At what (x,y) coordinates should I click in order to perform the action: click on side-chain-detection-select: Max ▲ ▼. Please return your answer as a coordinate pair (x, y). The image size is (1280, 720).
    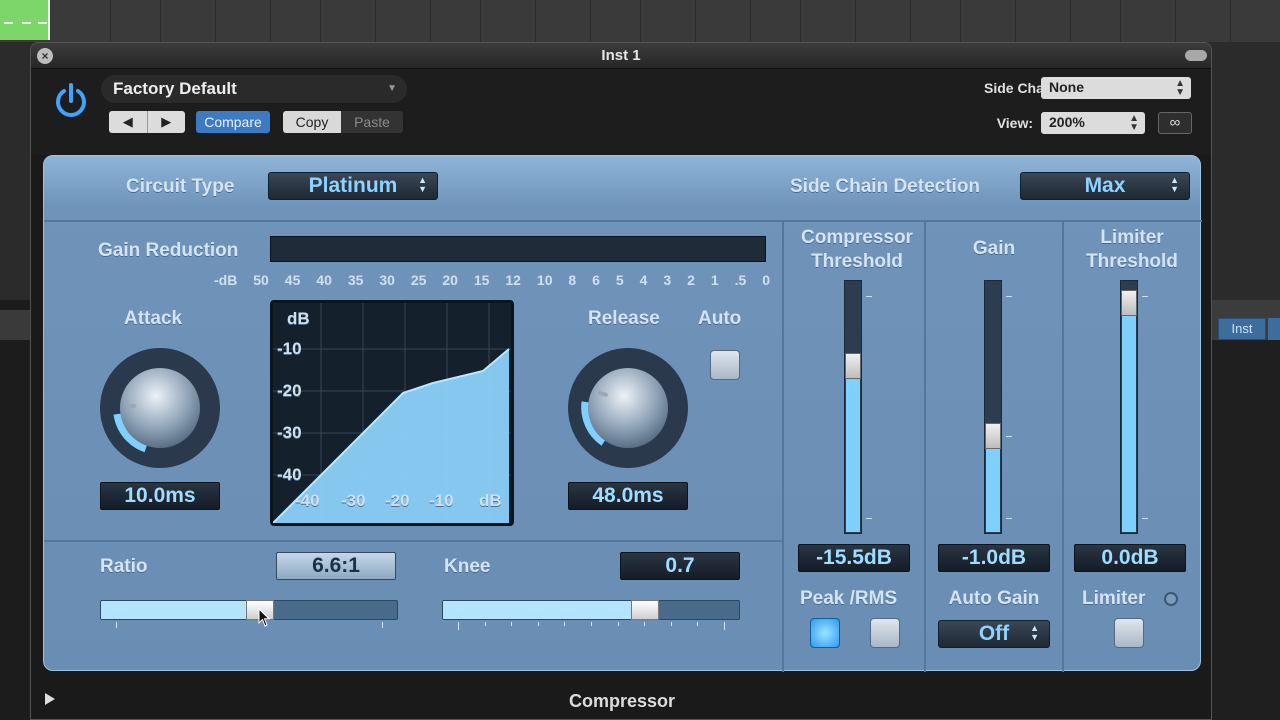
    Looking at the image, I should click on (1105, 186).